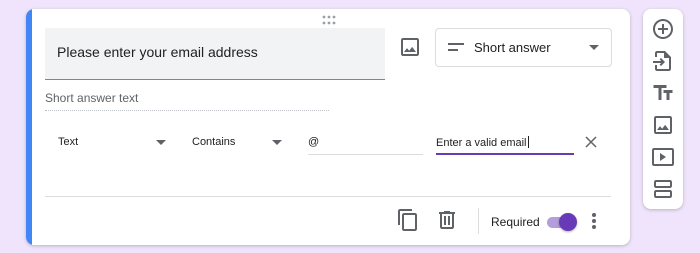  Describe the element at coordinates (591, 142) in the screenshot. I see `close-icon` at that location.